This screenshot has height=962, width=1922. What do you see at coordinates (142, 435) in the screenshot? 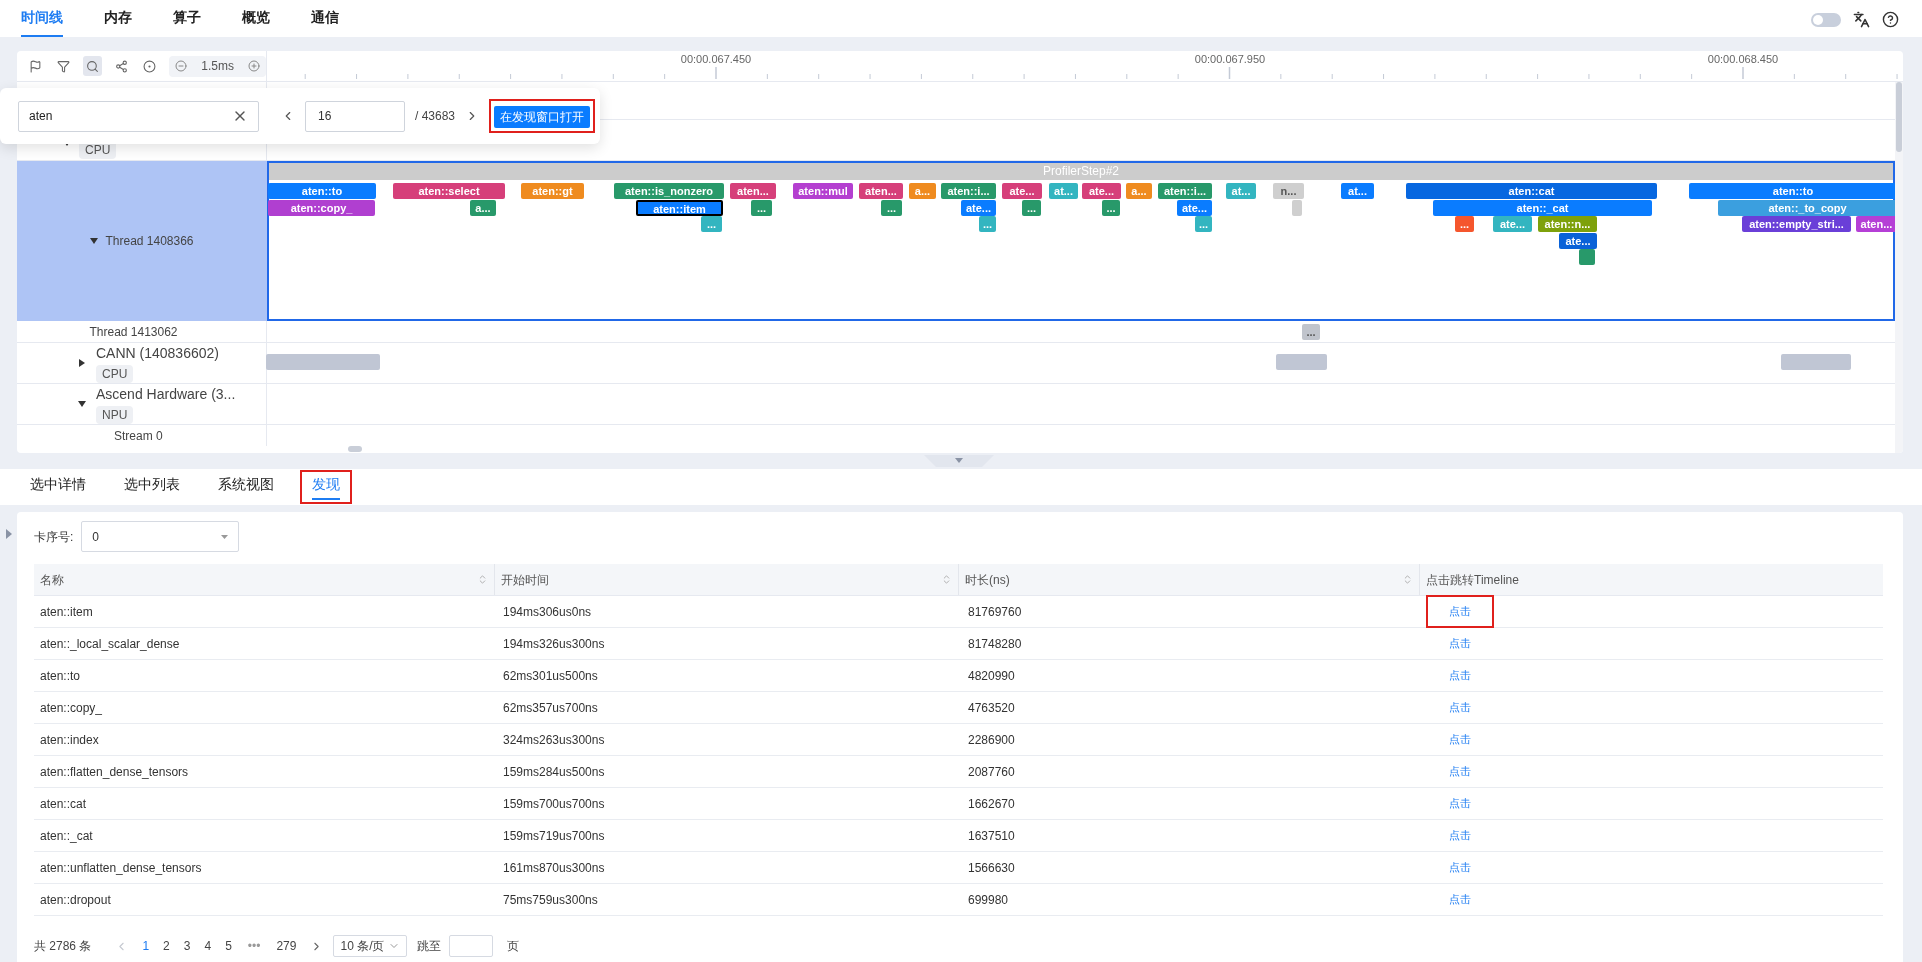
I see `track-label-cell: Stream 0` at bounding box center [142, 435].